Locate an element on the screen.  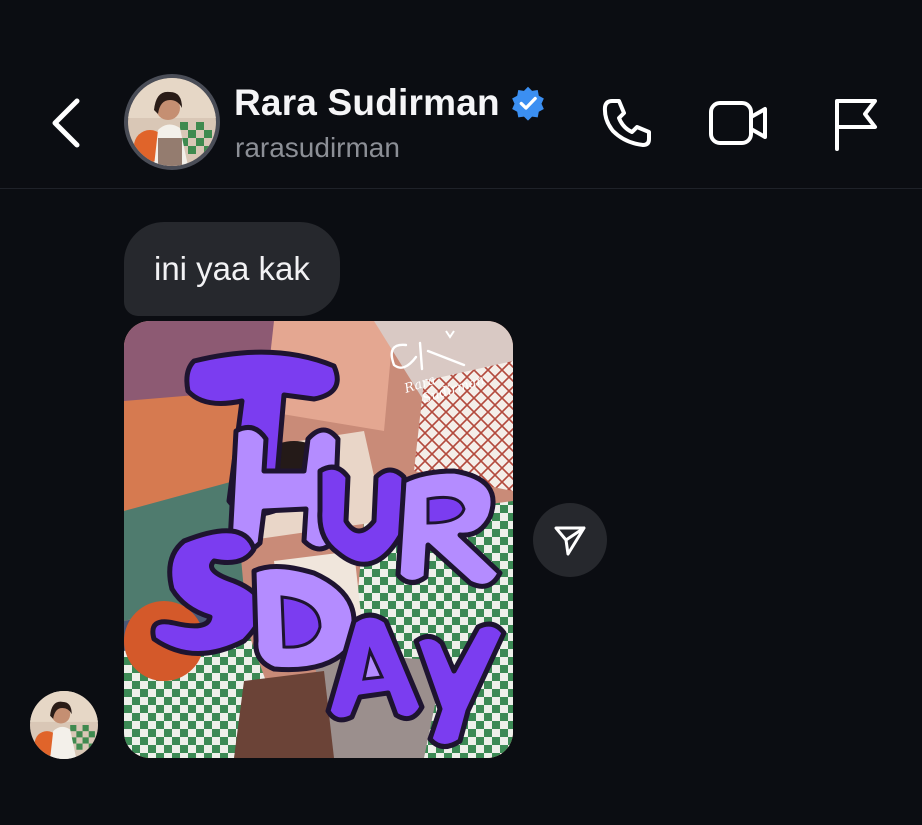
chevron-left-icon is located at coordinates (66, 123).